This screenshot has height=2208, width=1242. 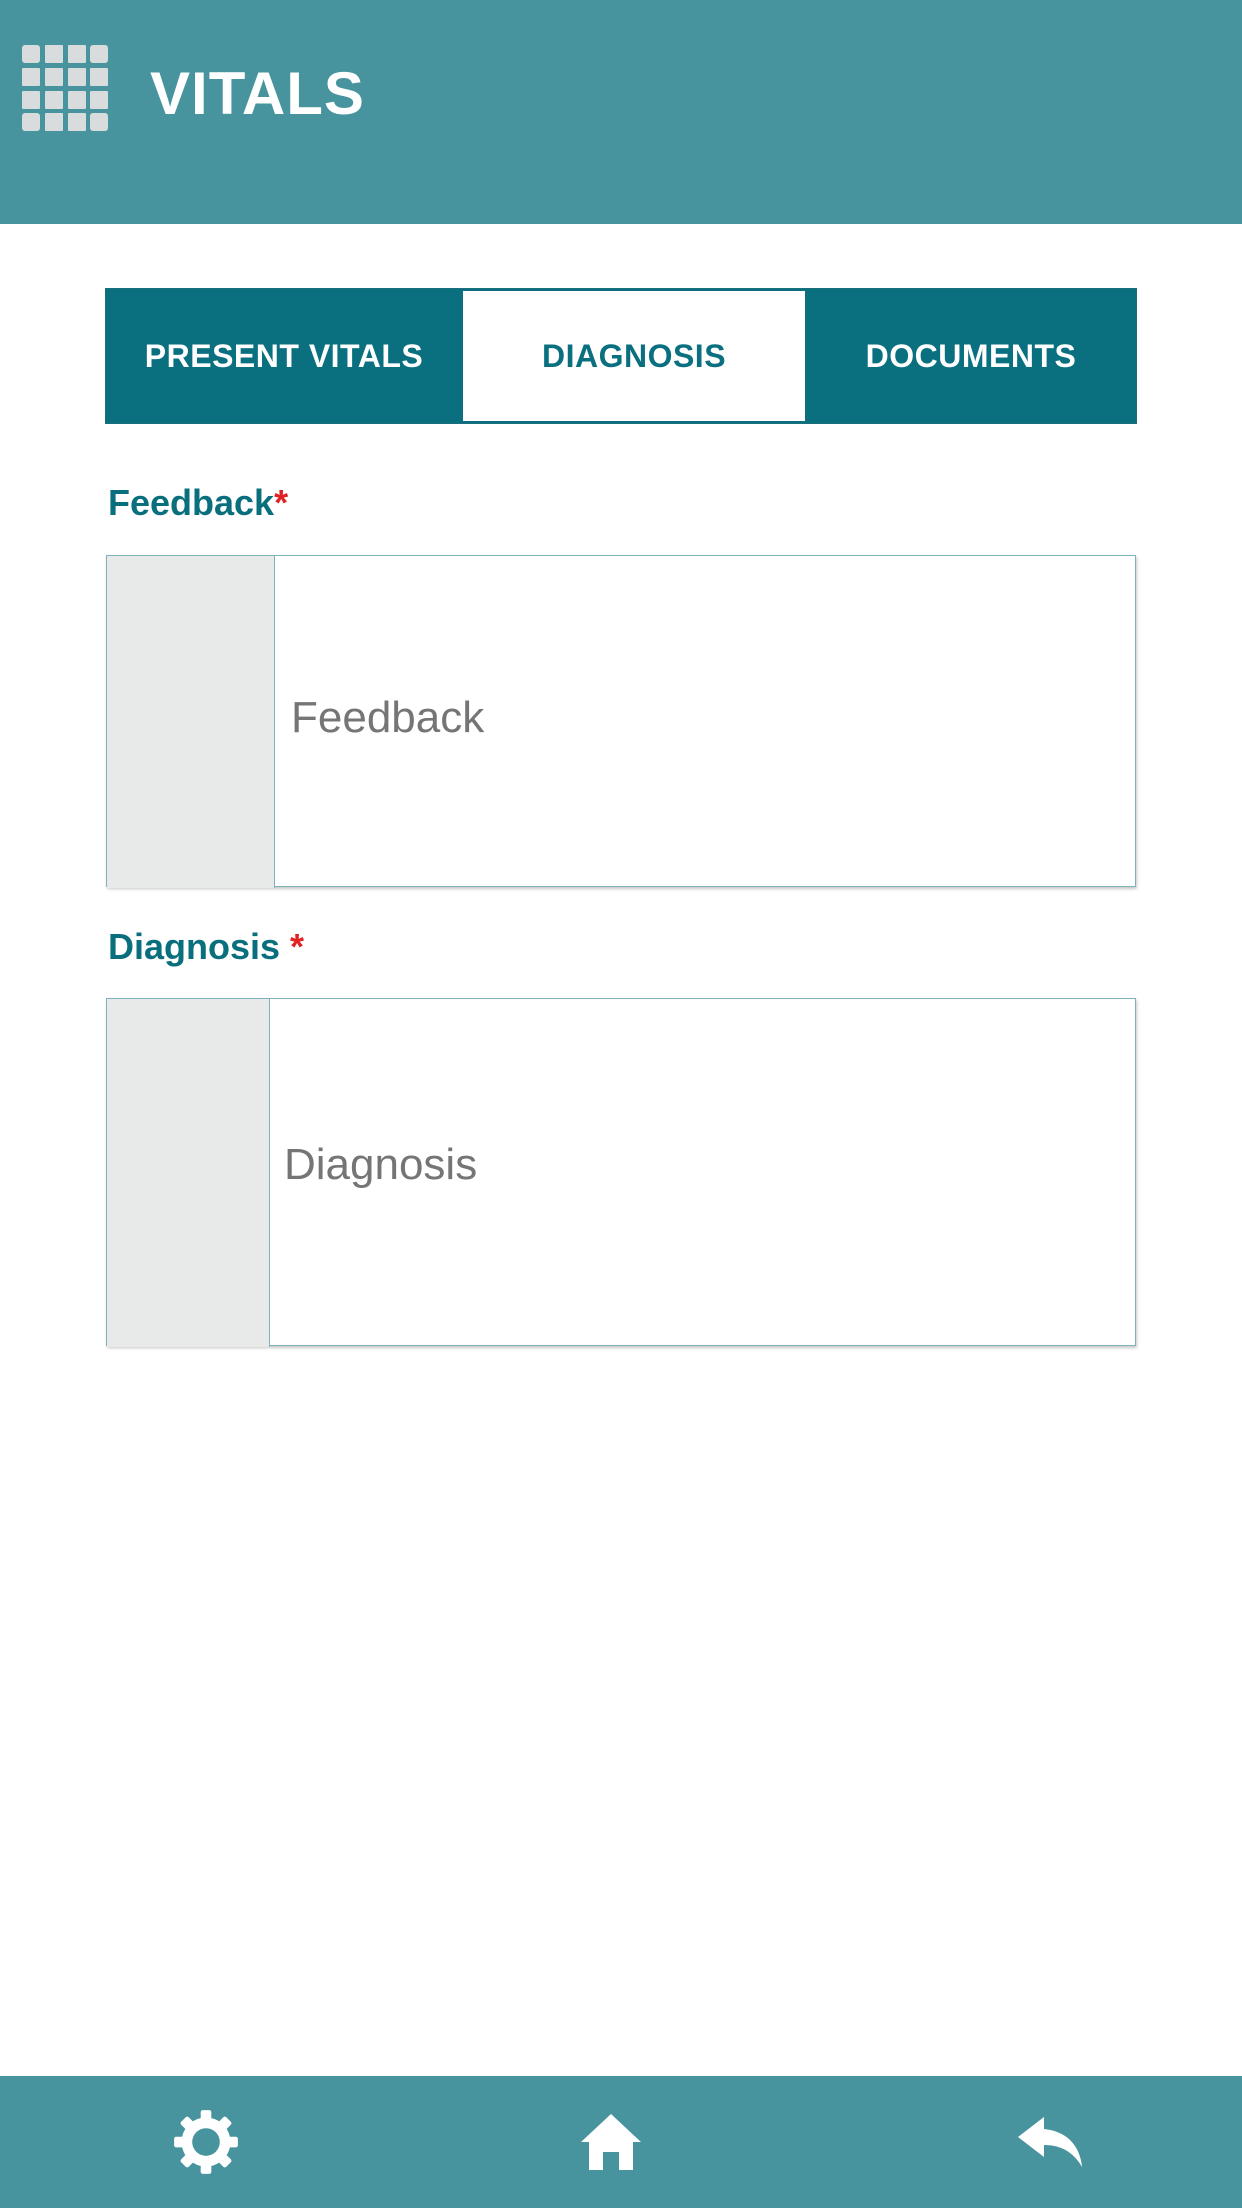 I want to click on gear-icon, so click(x=206, y=2142).